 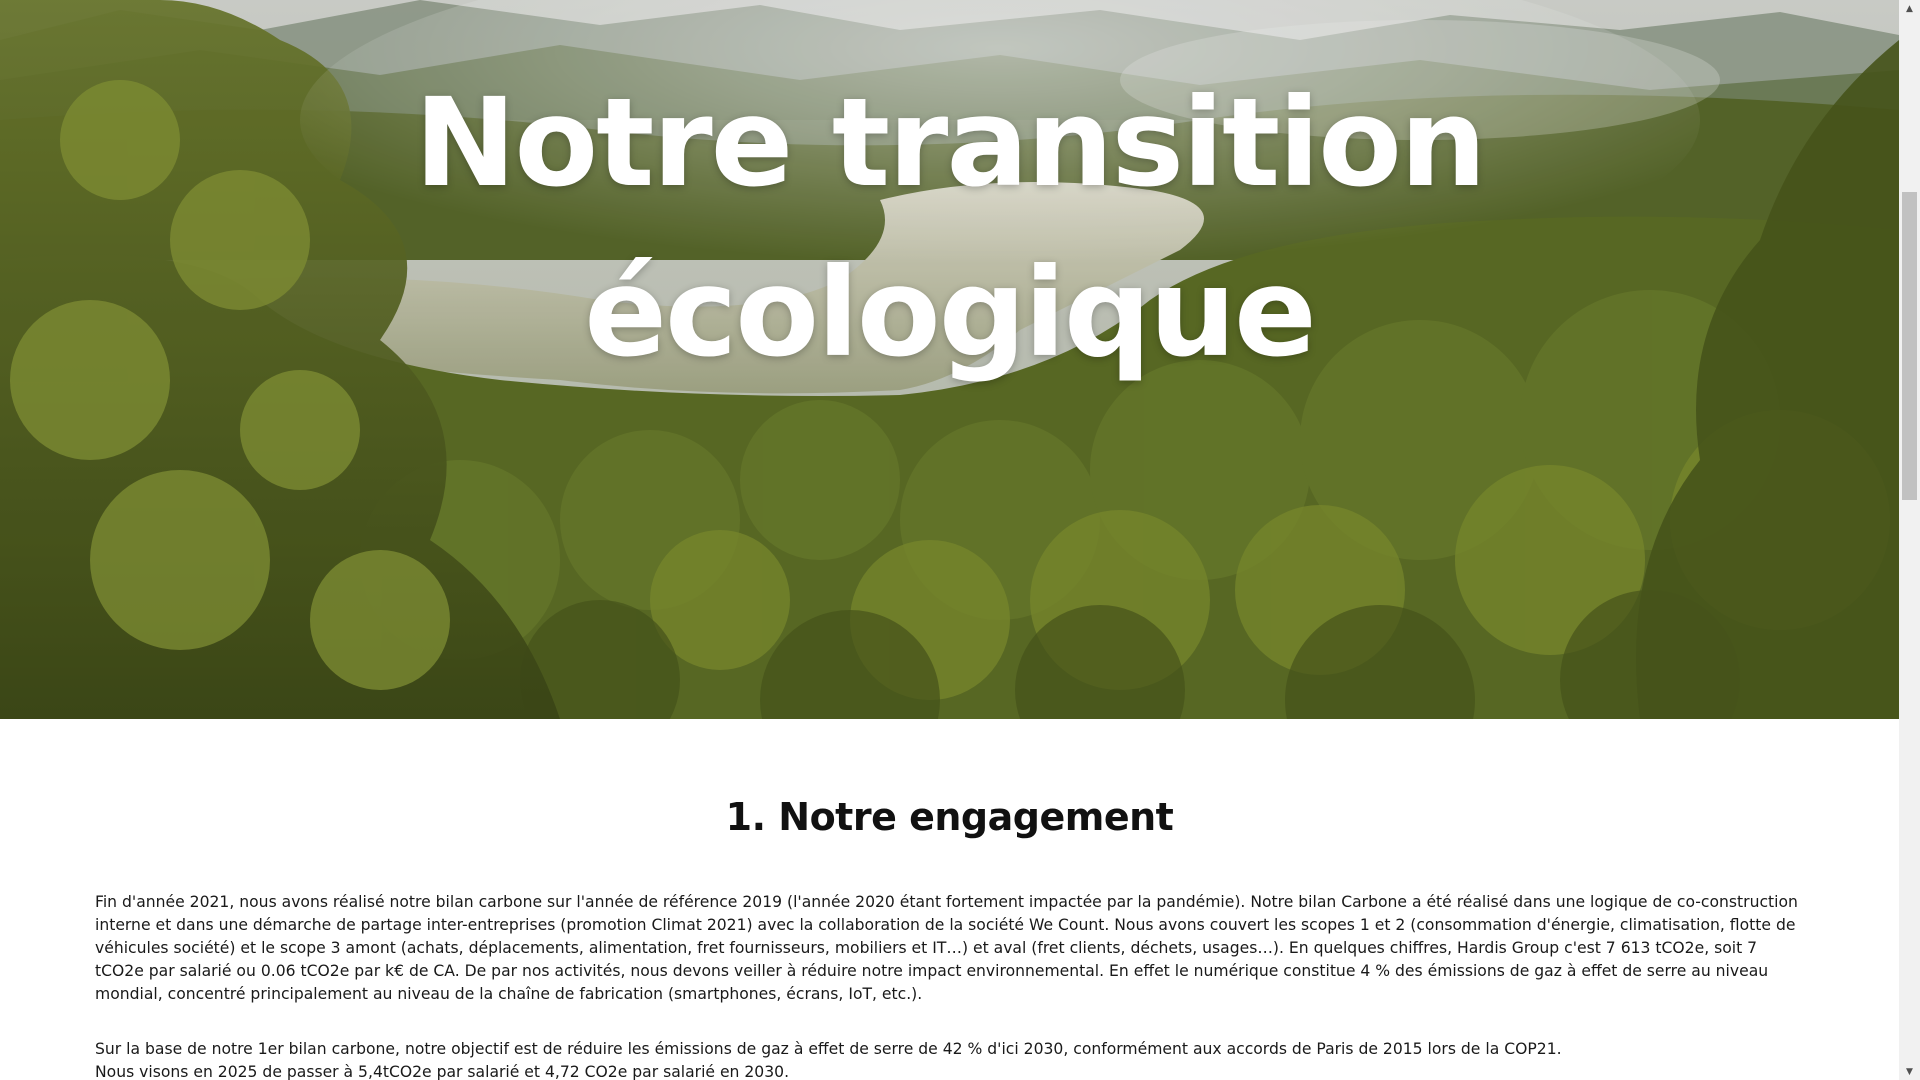 What do you see at coordinates (950, 143) in the screenshot?
I see `hero-title-line1: Notre transition` at bounding box center [950, 143].